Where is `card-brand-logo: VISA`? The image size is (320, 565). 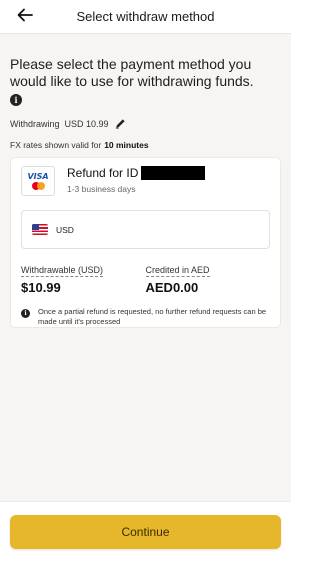
card-brand-logo: VISA is located at coordinates (38, 181).